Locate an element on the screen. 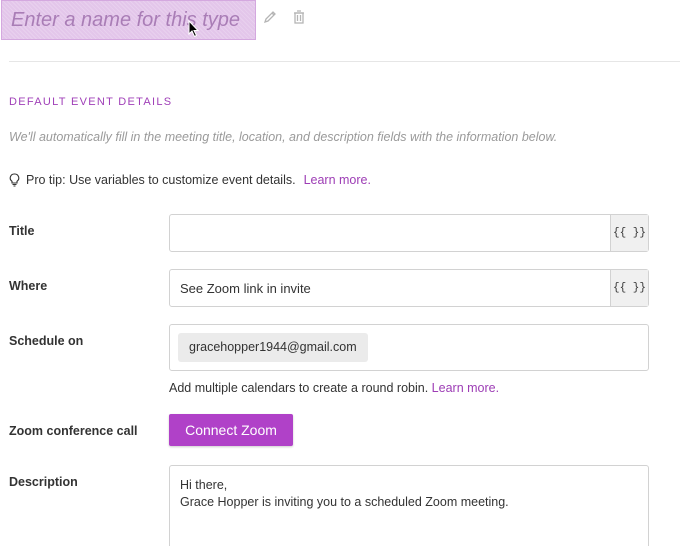 The width and height of the screenshot is (680, 546). where-field: {{ }} is located at coordinates (409, 288).